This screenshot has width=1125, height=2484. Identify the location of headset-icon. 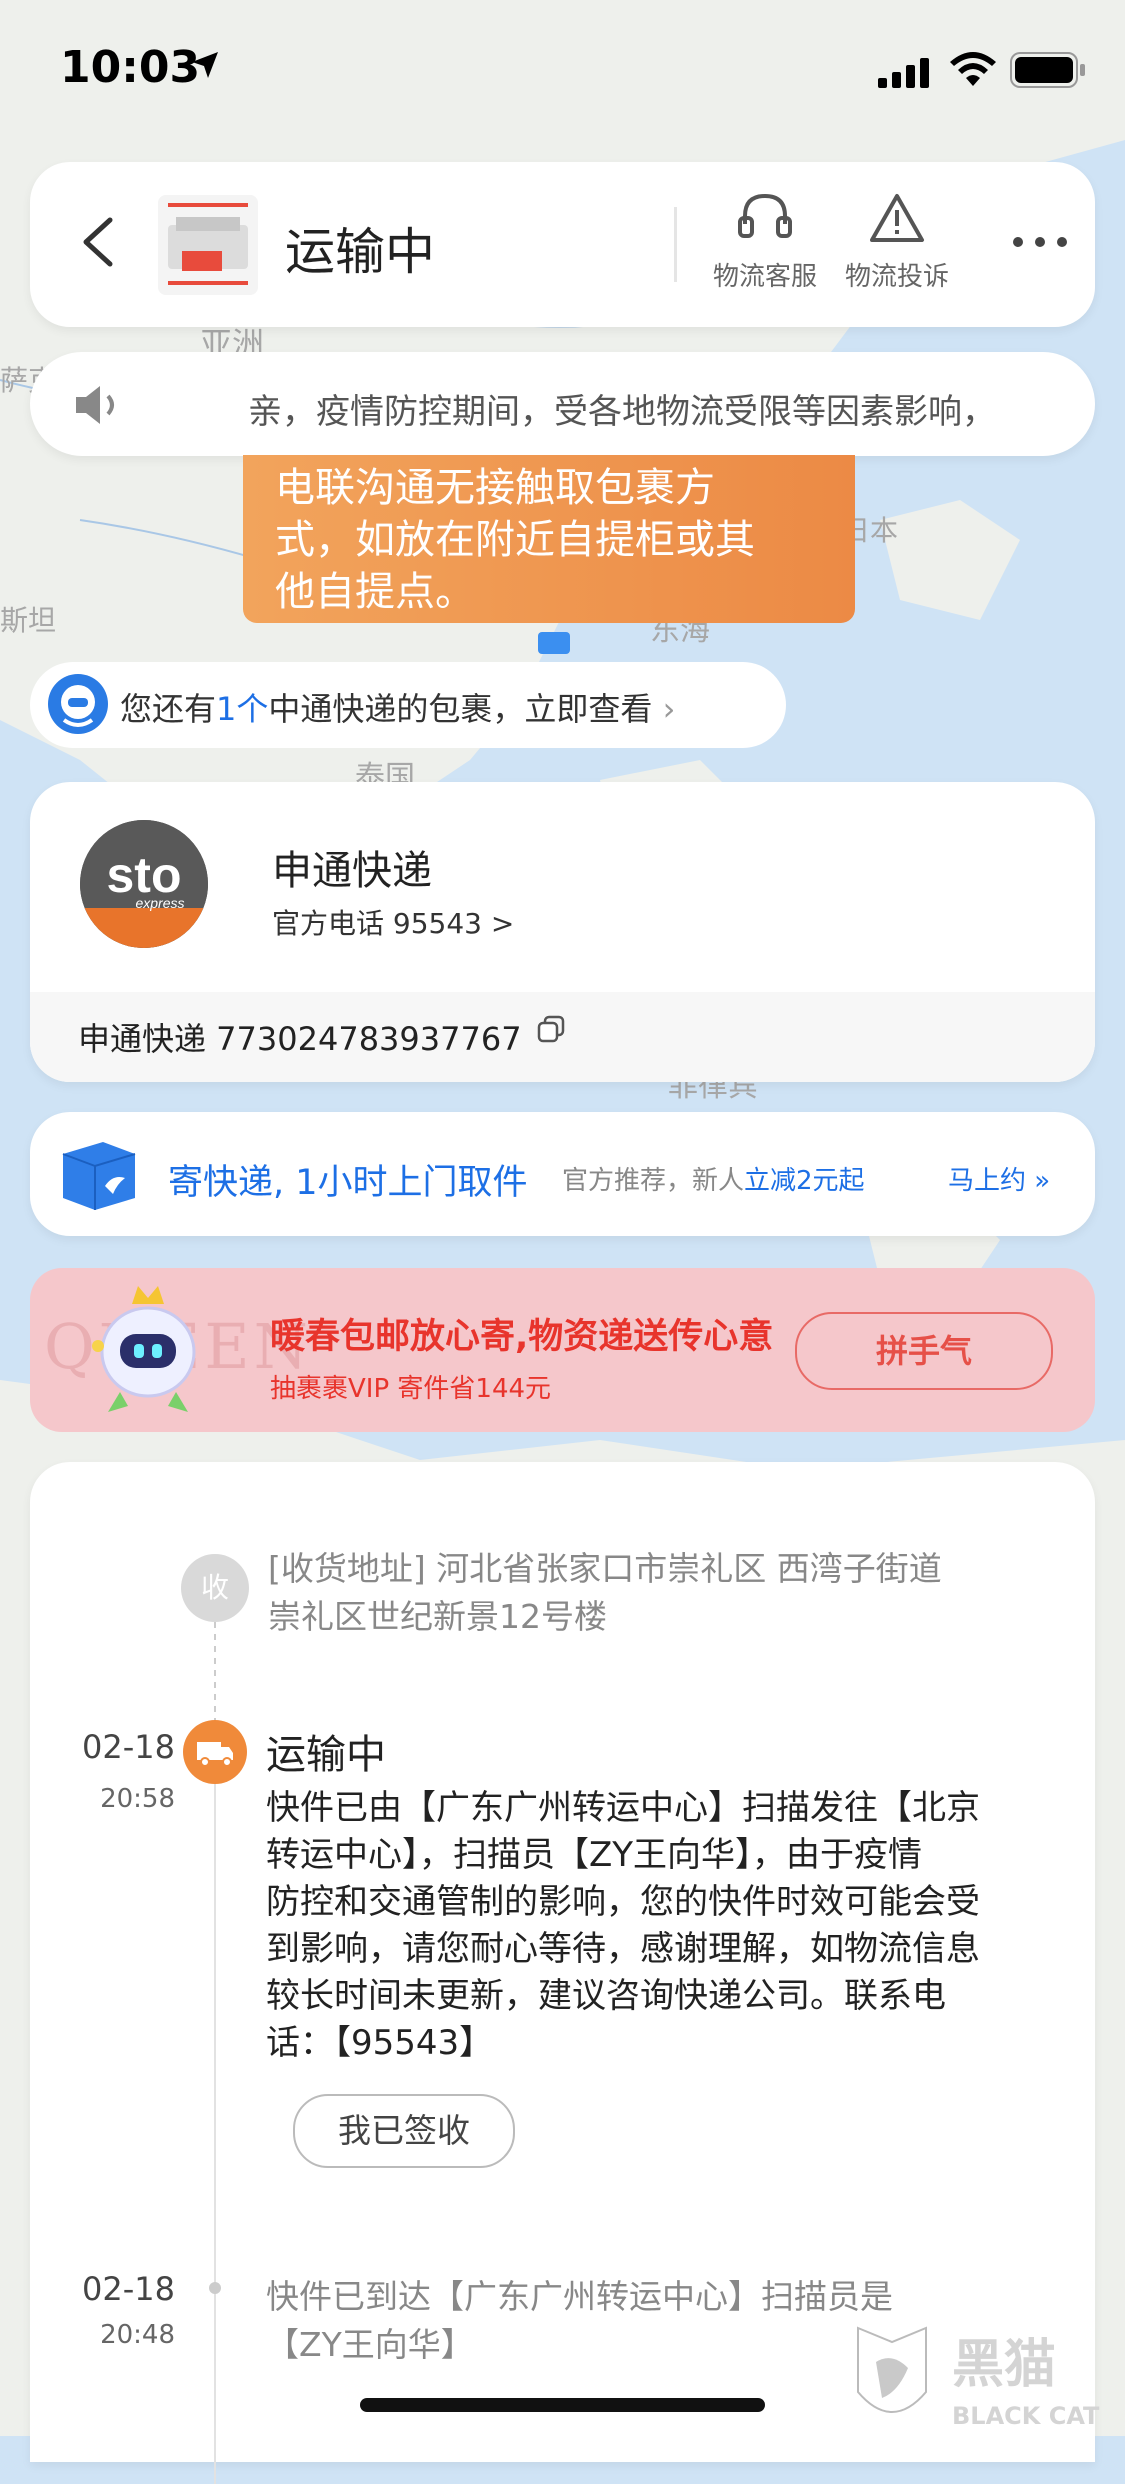
(765, 215).